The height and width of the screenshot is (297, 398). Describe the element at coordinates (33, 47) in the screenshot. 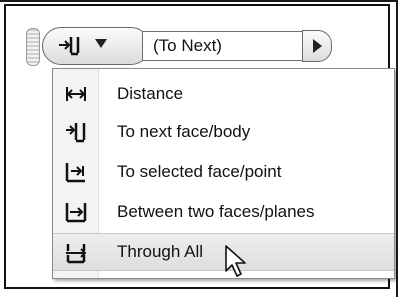

I see `toolbar-grip-handle` at that location.